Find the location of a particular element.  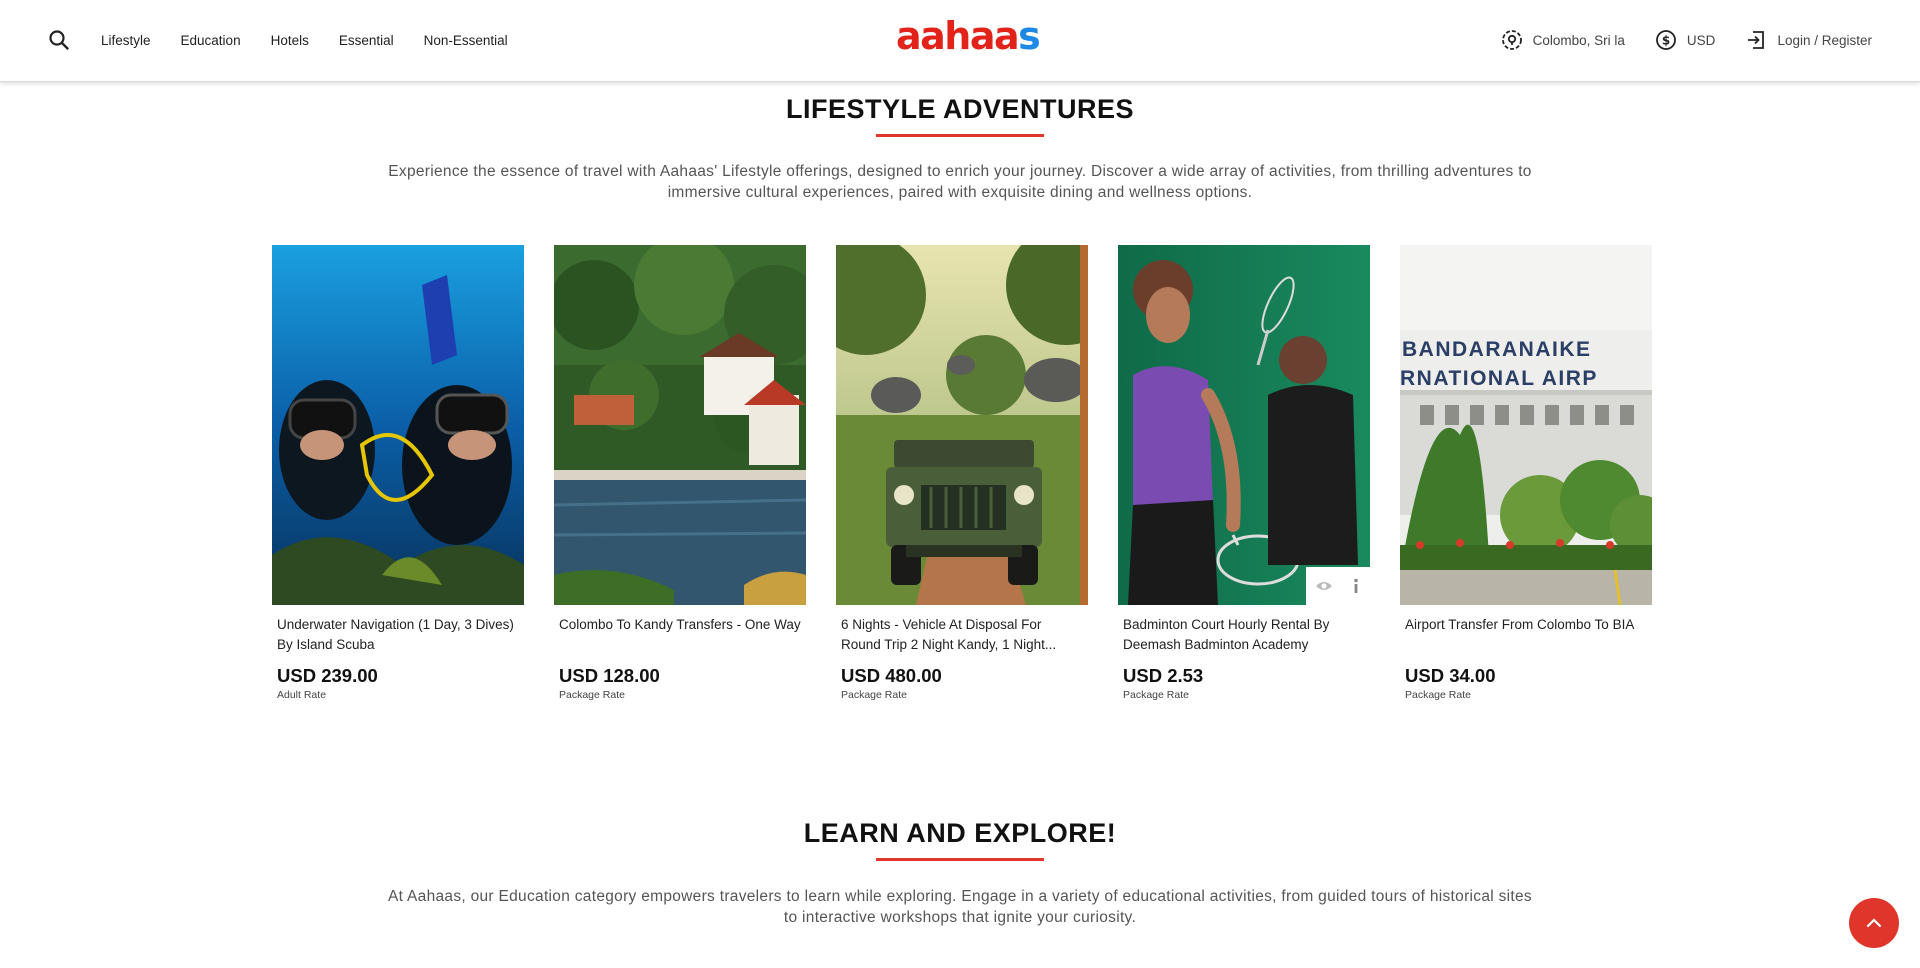

site-logo: aahaas is located at coordinates (968, 36).